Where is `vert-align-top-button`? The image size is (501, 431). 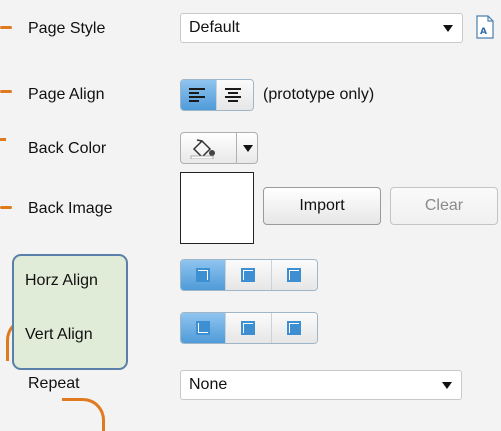
vert-align-top-button is located at coordinates (204, 328).